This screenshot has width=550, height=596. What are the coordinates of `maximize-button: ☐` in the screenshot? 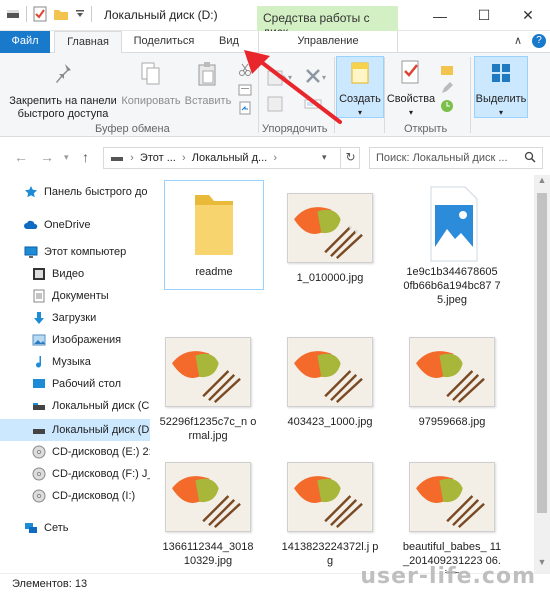 It's located at (484, 15).